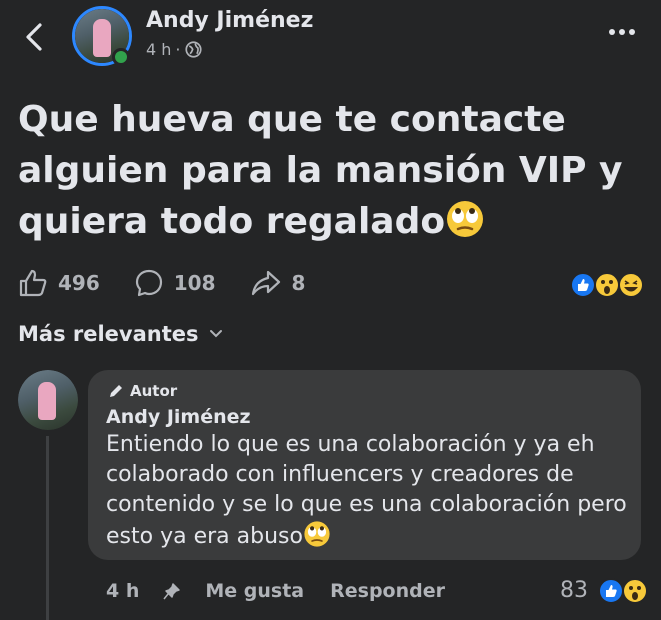 The width and height of the screenshot is (661, 620). I want to click on comments-sort-dropdown: Más relevantes, so click(120, 334).